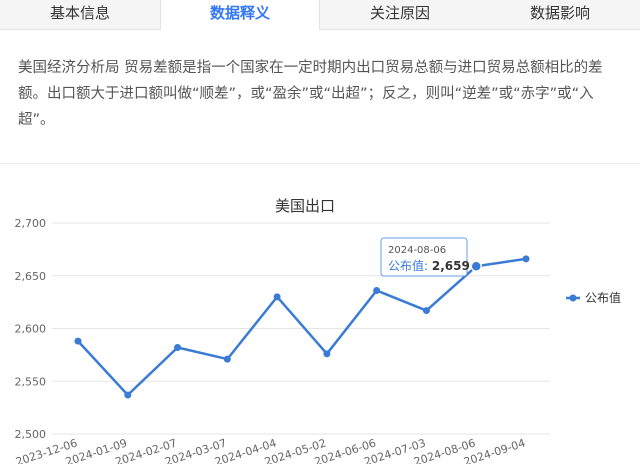 The image size is (640, 464). Describe the element at coordinates (240, 15) in the screenshot. I see `tab-data-definition: 数据释义` at that location.